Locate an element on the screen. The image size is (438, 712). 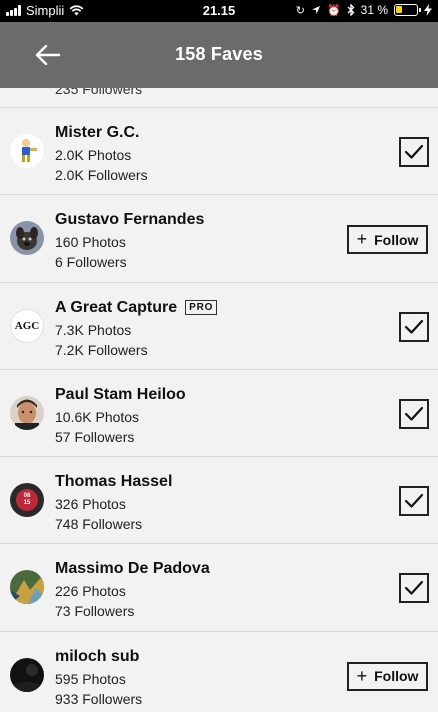
avatar: 08 15 is located at coordinates (27, 500).